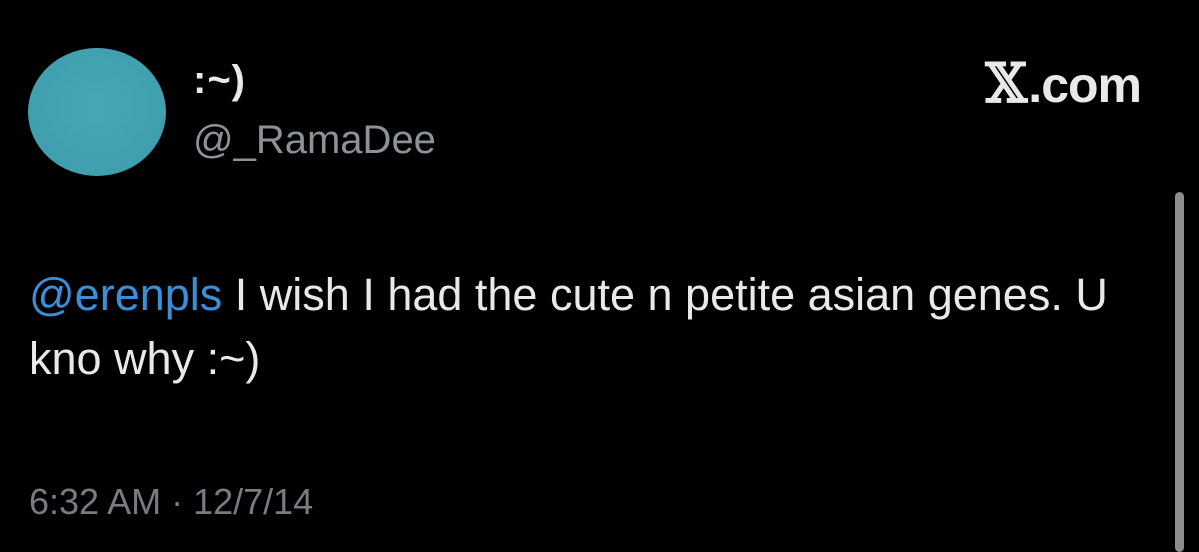 The height and width of the screenshot is (552, 1199). Describe the element at coordinates (219, 80) in the screenshot. I see `display-name: :~)` at that location.